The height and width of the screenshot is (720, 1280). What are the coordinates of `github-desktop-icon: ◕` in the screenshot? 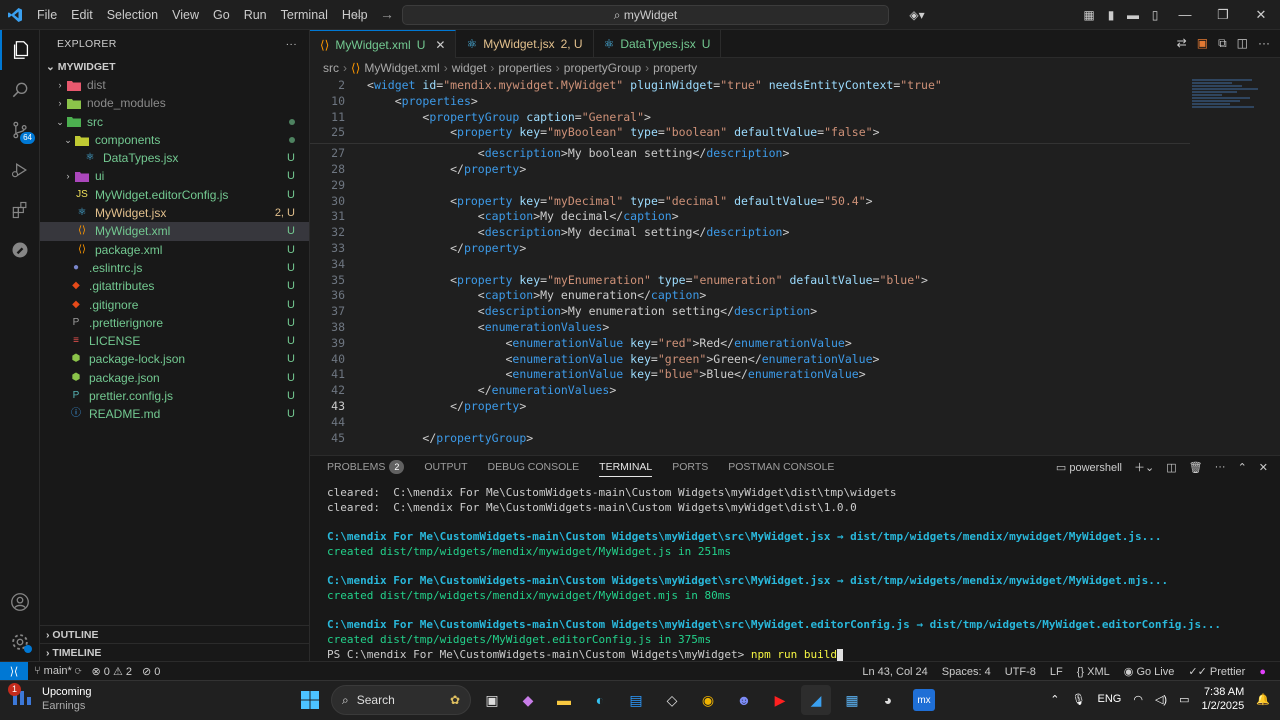 It's located at (888, 700).